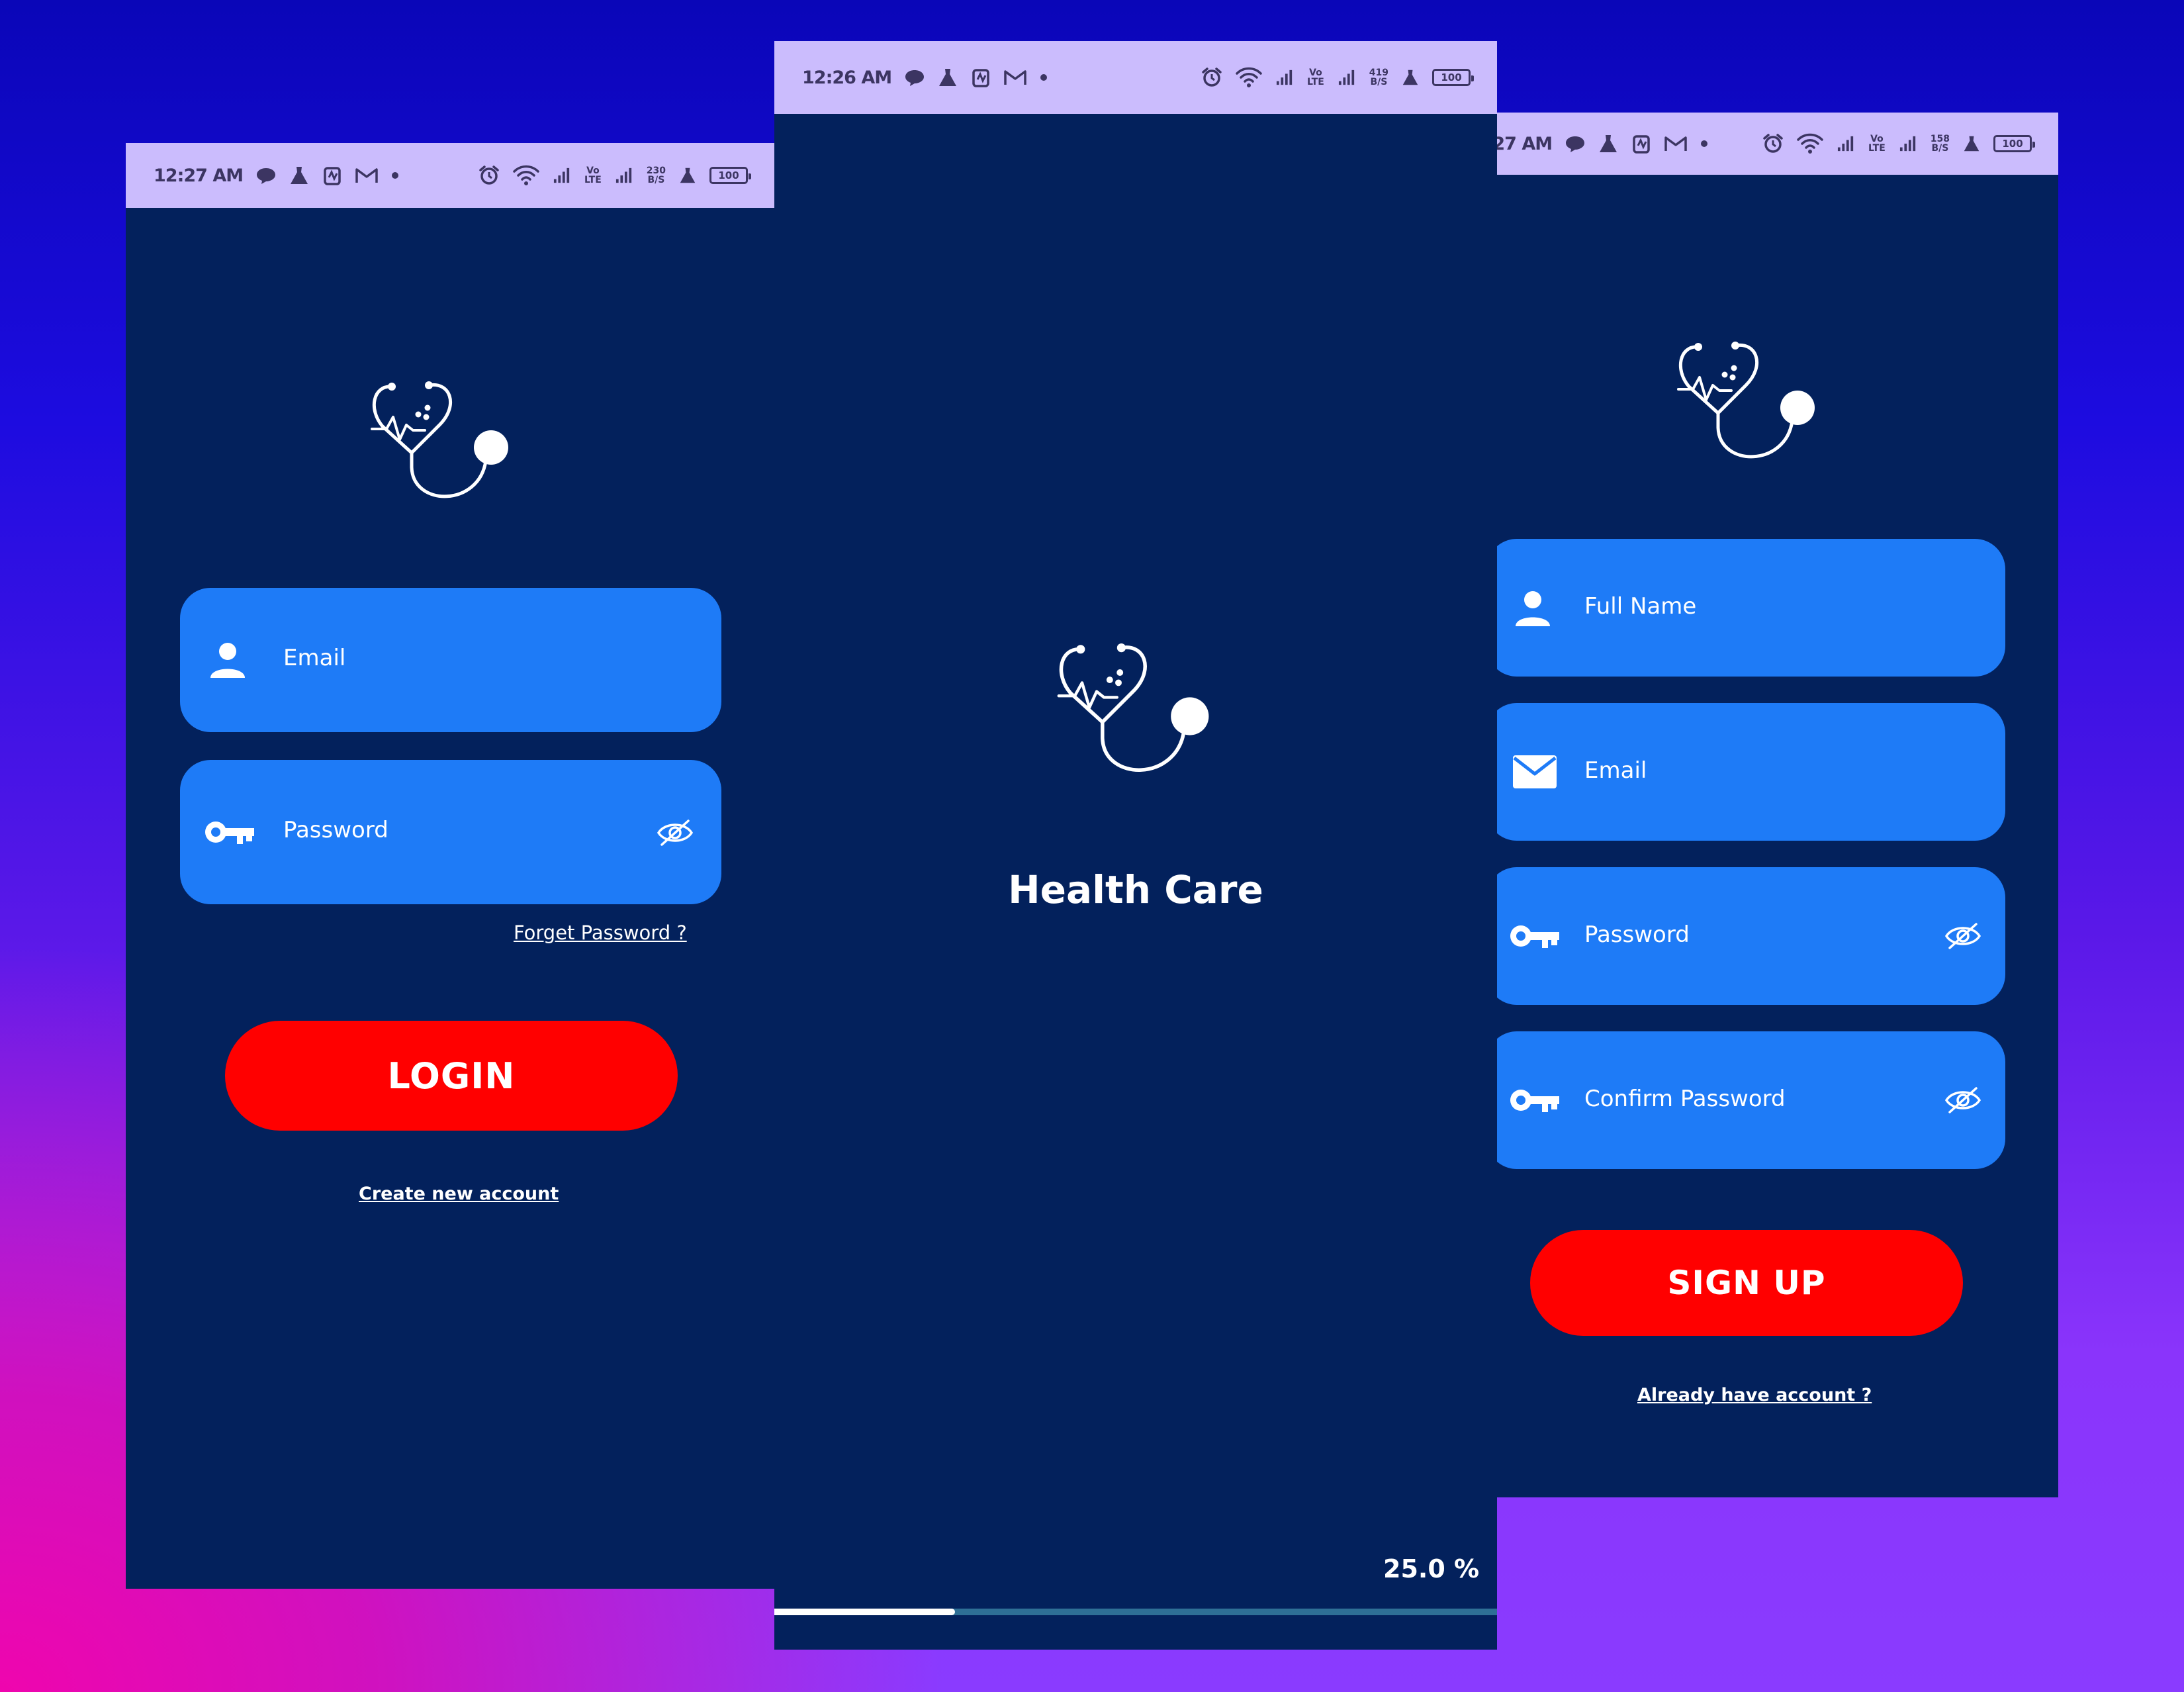  I want to click on progress-text: 25.0 %, so click(1431, 1569).